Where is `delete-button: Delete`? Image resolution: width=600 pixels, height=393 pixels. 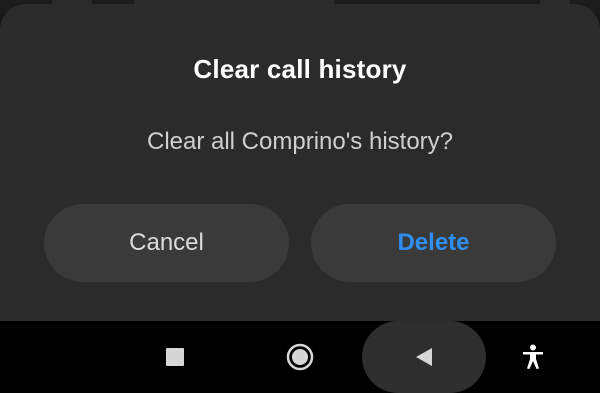 delete-button: Delete is located at coordinates (433, 243).